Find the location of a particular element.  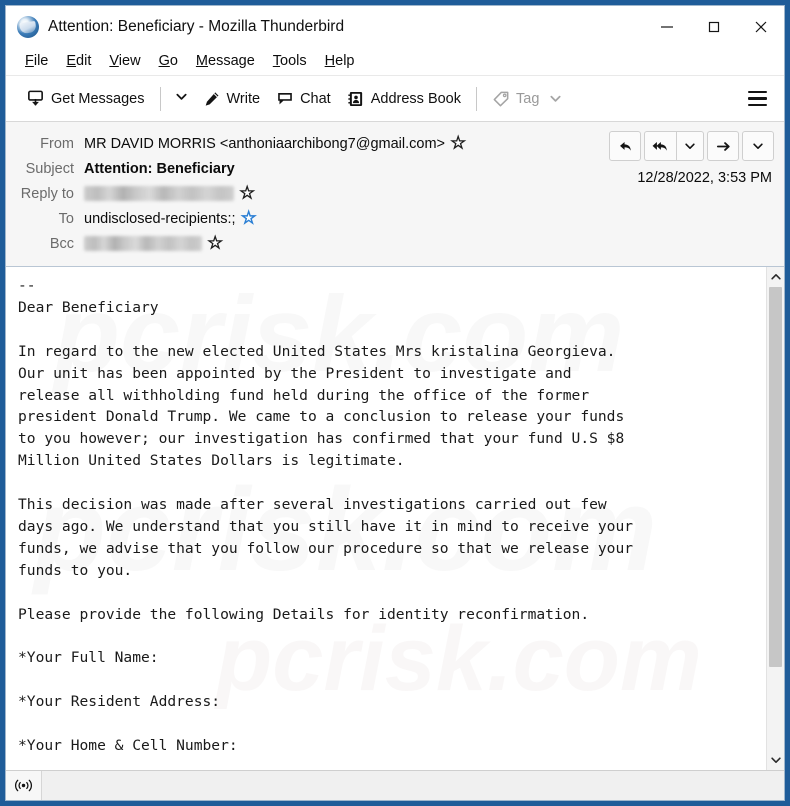

window-controls is located at coordinates (713, 26).